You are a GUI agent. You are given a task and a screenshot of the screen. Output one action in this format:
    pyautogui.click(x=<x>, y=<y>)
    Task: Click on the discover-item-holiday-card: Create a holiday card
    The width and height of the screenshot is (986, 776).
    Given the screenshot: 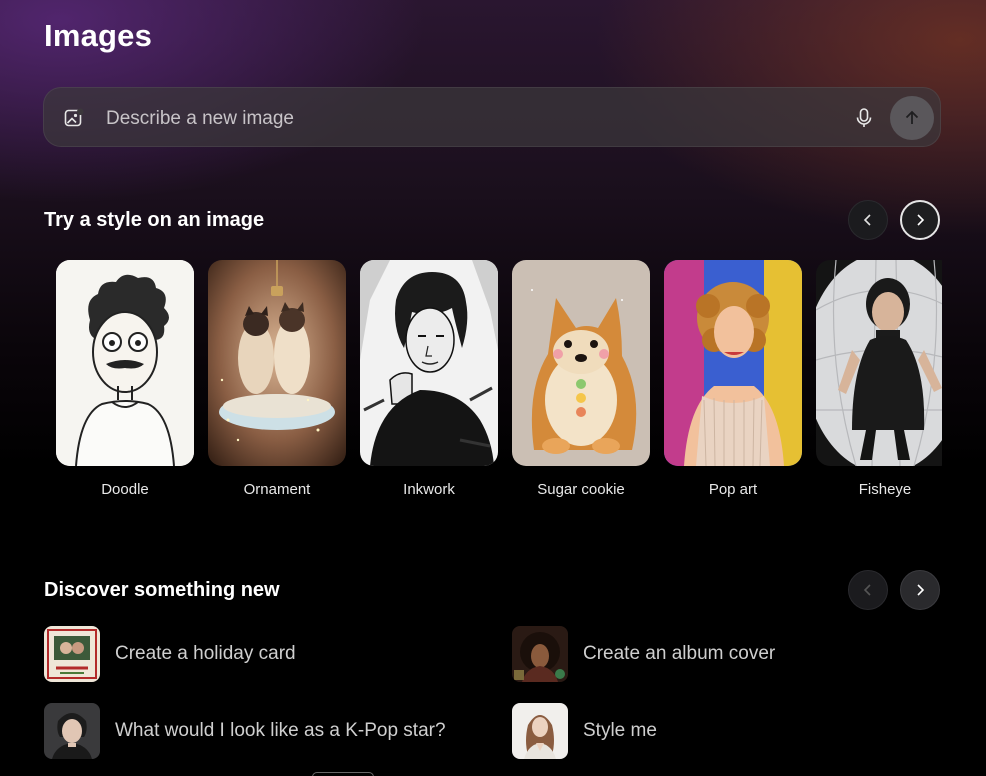 What is the action you would take?
    pyautogui.click(x=170, y=654)
    